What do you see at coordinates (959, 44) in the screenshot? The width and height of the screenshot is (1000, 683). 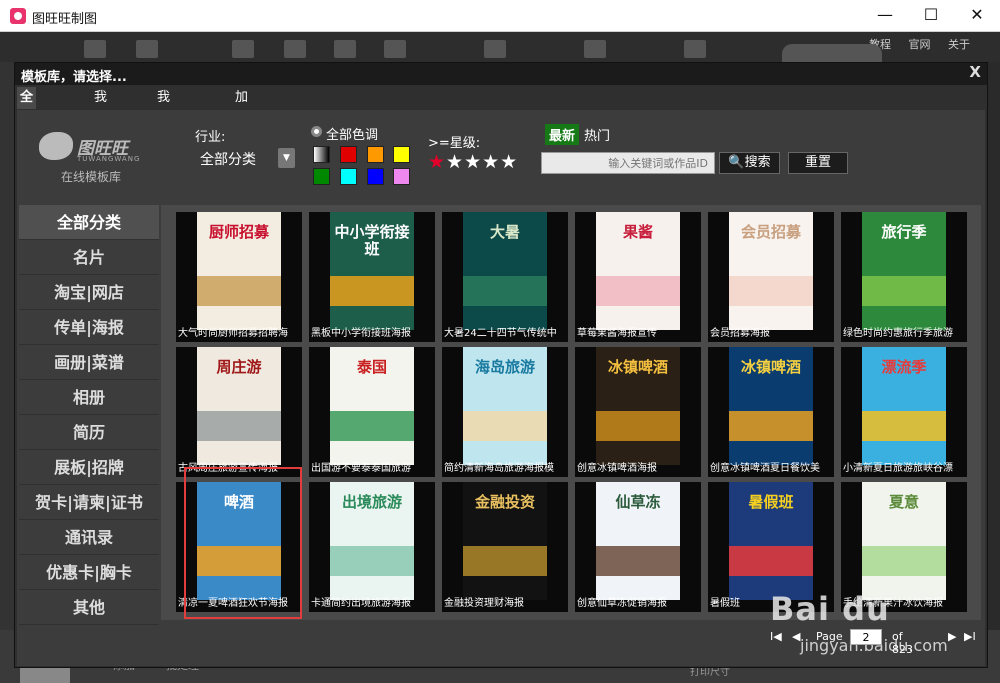 I see `about-link: 关于` at bounding box center [959, 44].